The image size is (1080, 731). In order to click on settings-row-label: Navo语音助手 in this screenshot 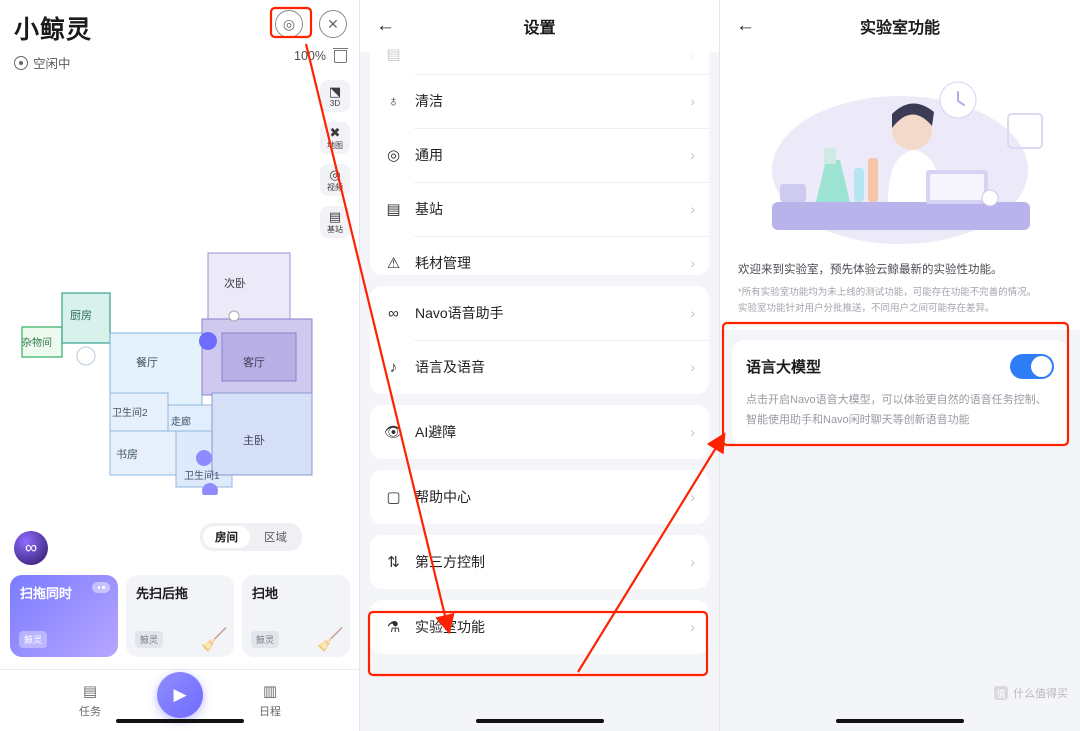, I will do `click(459, 313)`.